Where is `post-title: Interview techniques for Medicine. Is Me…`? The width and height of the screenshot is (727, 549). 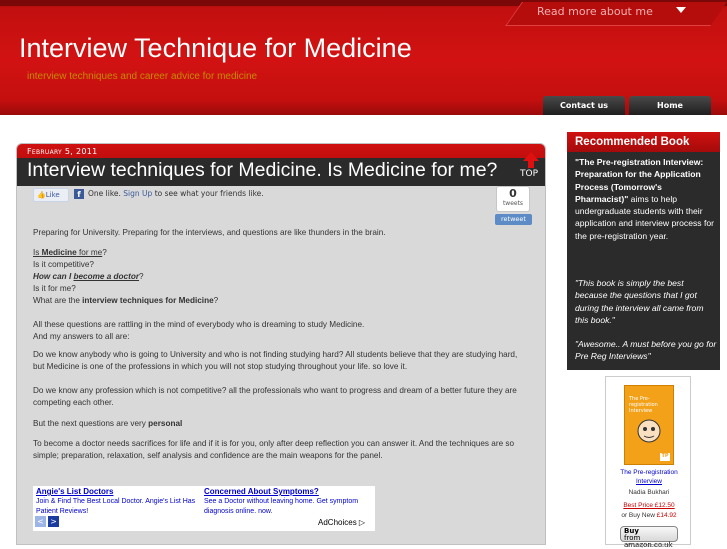 post-title: Interview techniques for Medicine. Is Me… is located at coordinates (262, 170).